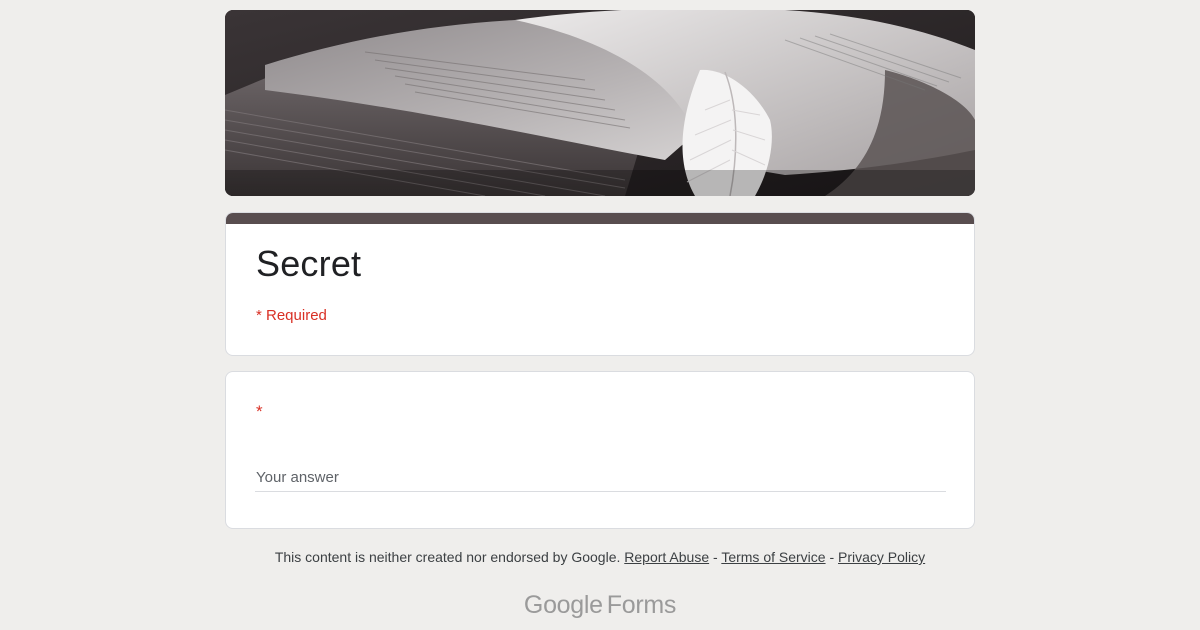 Image resolution: width=1200 pixels, height=630 pixels. I want to click on required-asterisk: *, so click(259, 411).